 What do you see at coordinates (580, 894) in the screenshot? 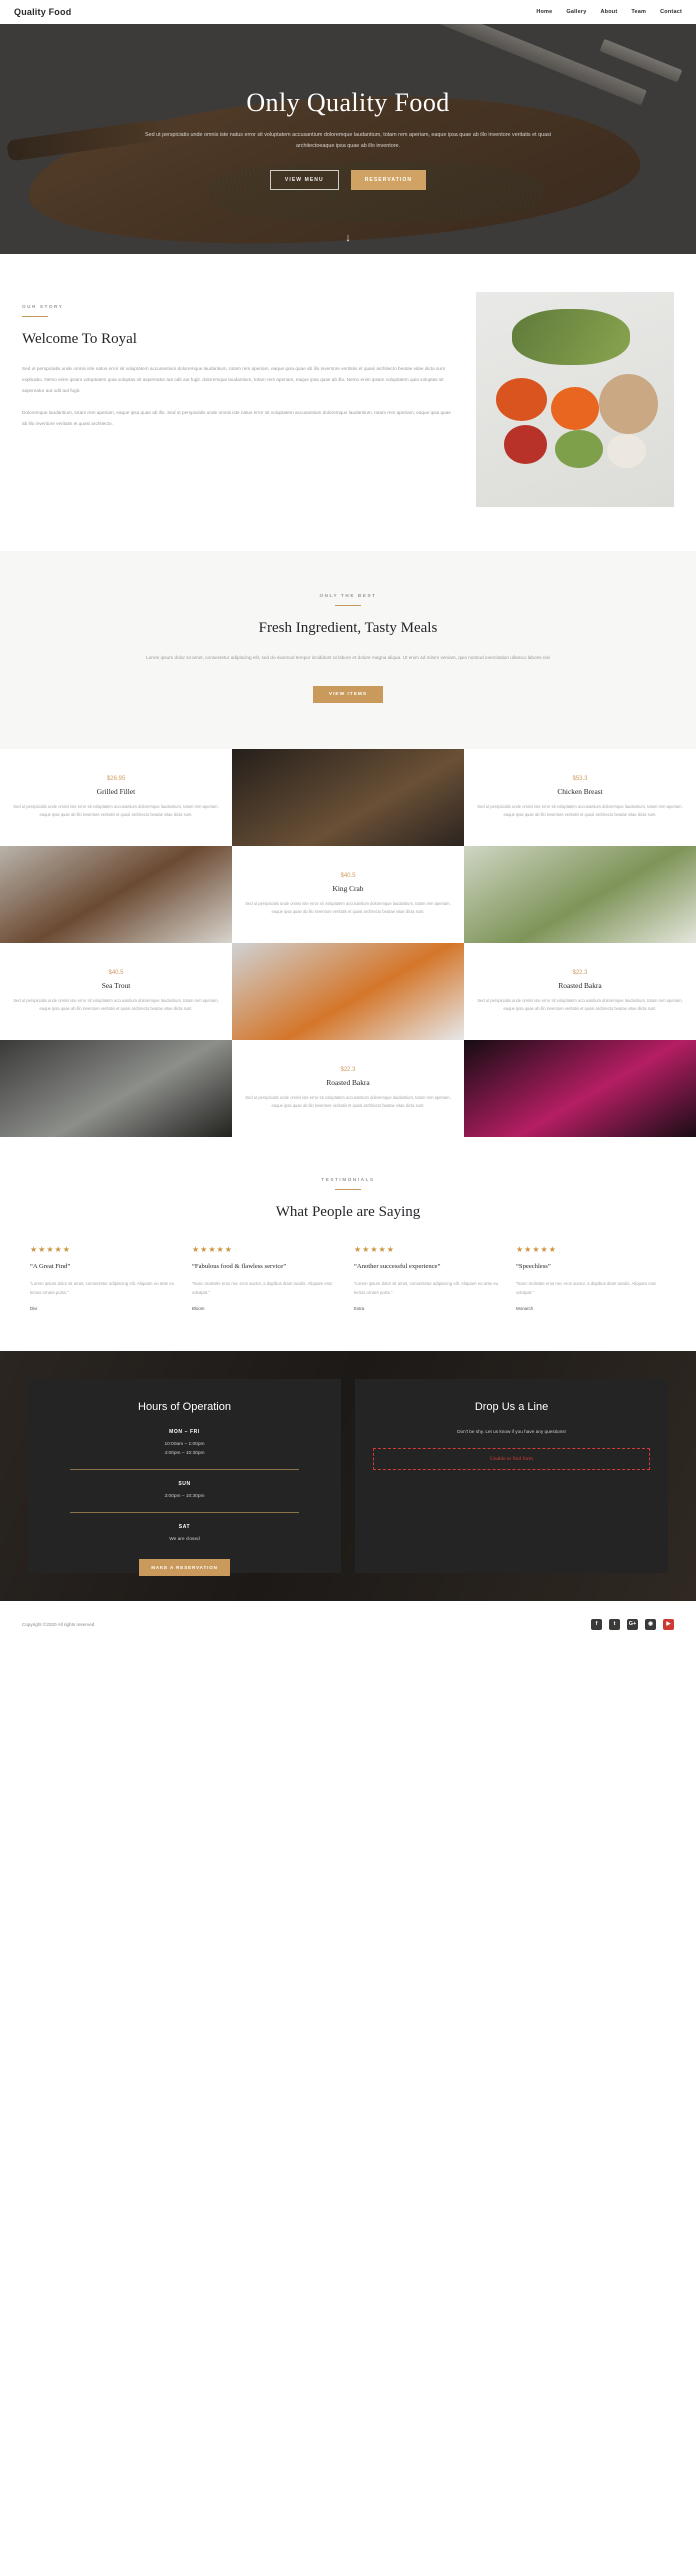
I see `menu-photo-avocado-toast` at bounding box center [580, 894].